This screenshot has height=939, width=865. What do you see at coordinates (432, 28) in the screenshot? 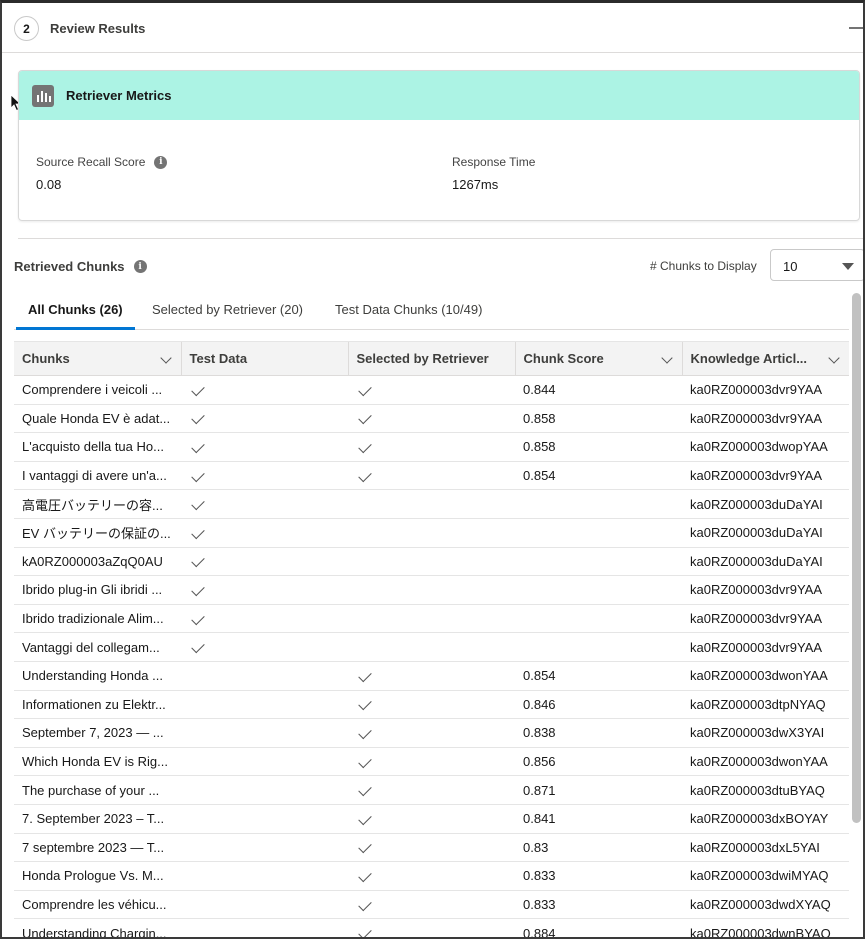
I see `step-header: 2 Review Results` at bounding box center [432, 28].